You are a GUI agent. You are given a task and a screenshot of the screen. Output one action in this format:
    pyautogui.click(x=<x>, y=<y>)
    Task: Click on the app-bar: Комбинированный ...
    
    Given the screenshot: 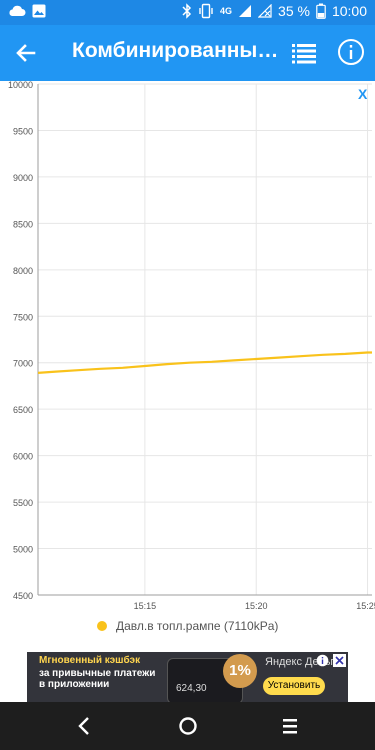 What is the action you would take?
    pyautogui.click(x=187, y=53)
    